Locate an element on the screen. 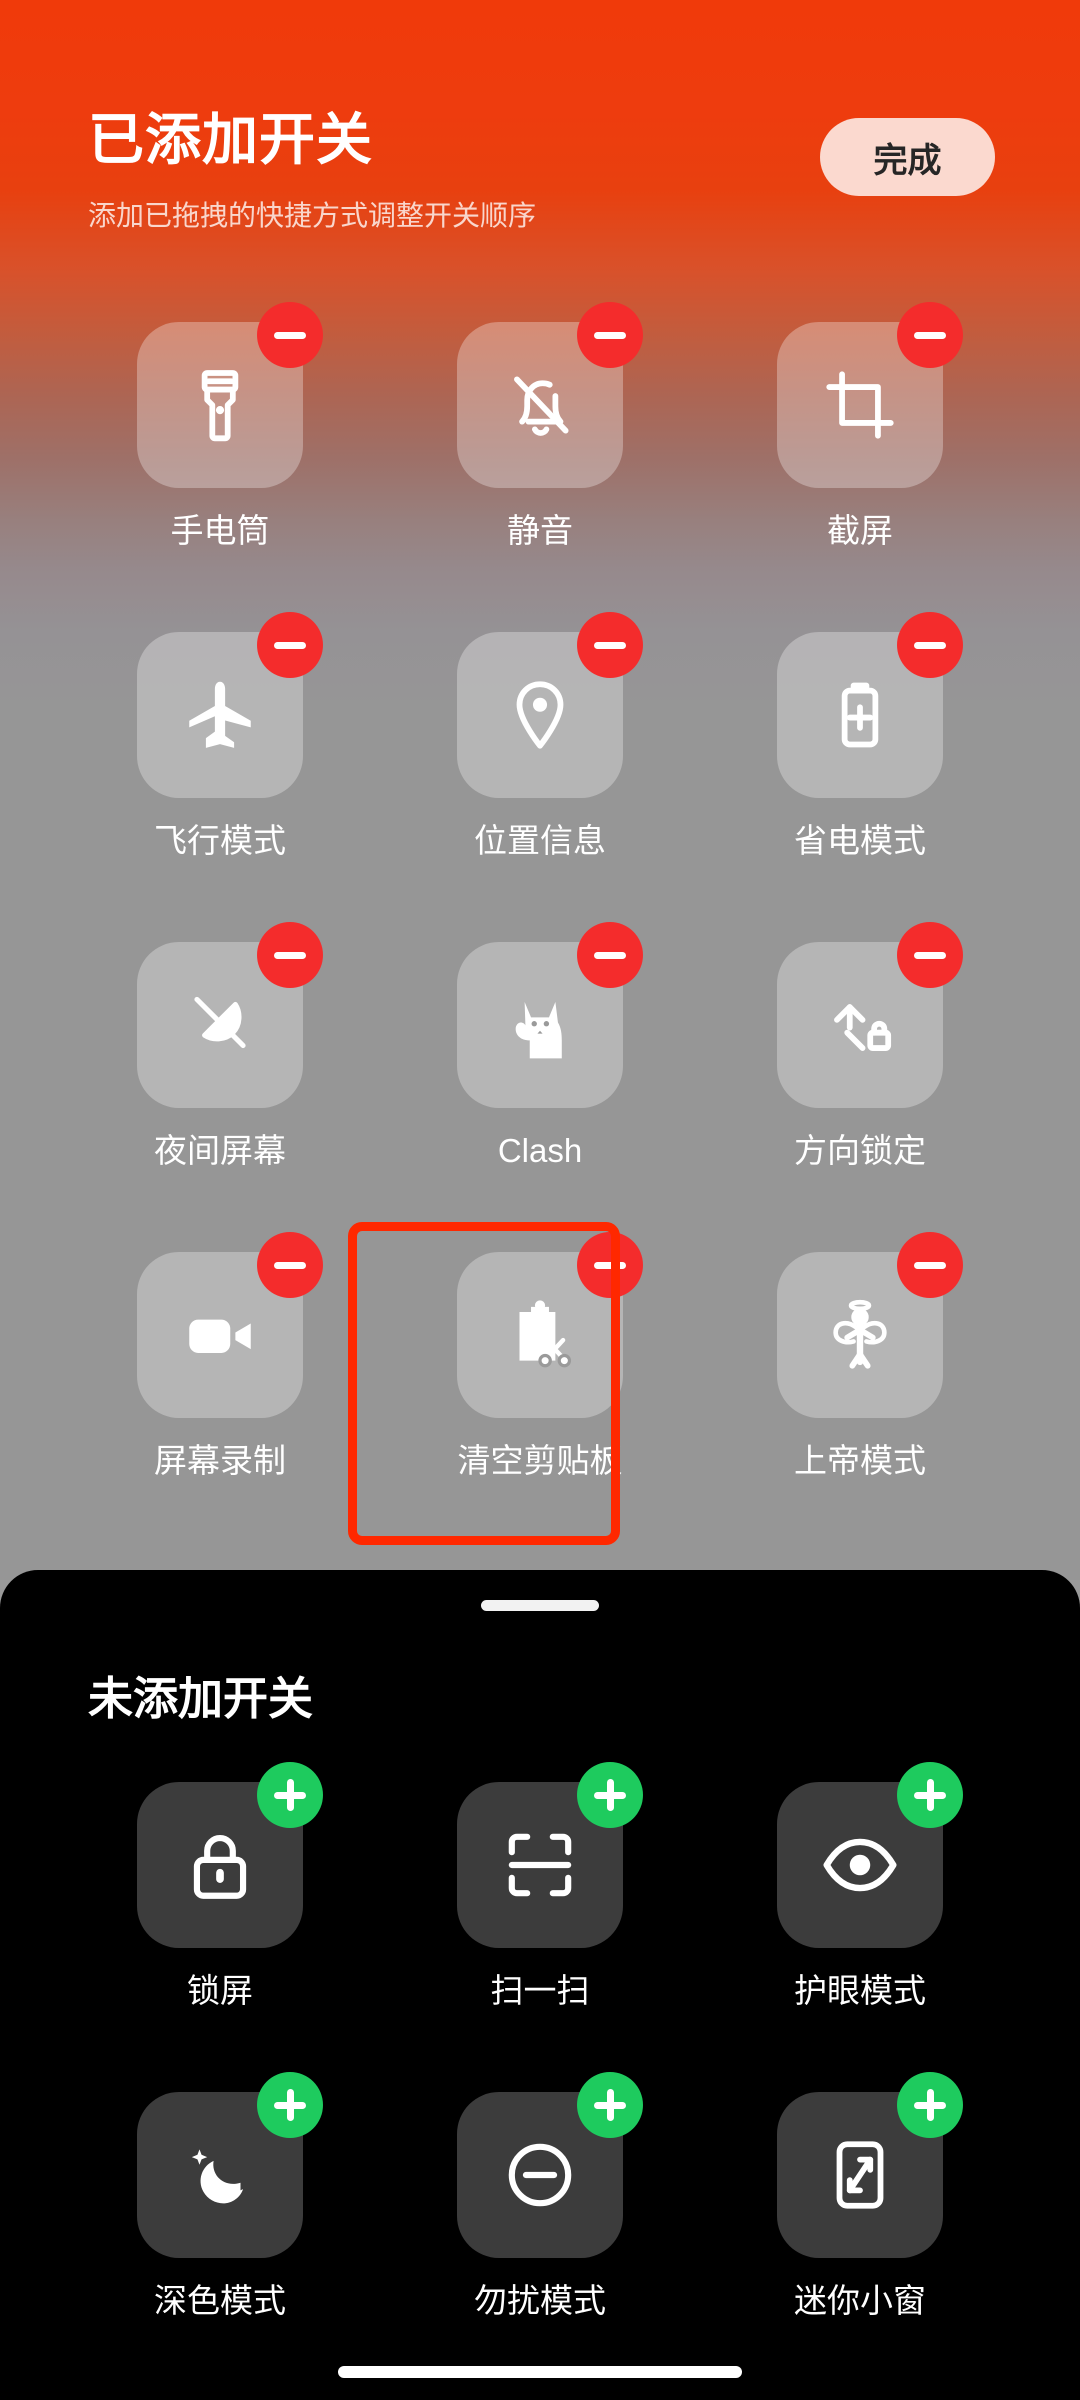  crop-screenshot-icon is located at coordinates (860, 405).